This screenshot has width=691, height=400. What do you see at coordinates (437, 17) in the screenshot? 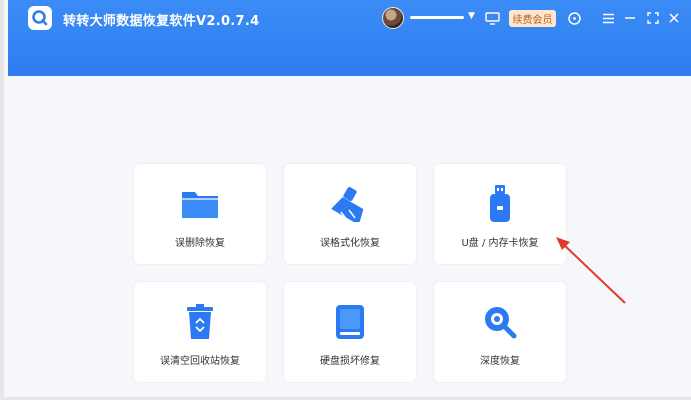
I see `username-placeholder` at bounding box center [437, 17].